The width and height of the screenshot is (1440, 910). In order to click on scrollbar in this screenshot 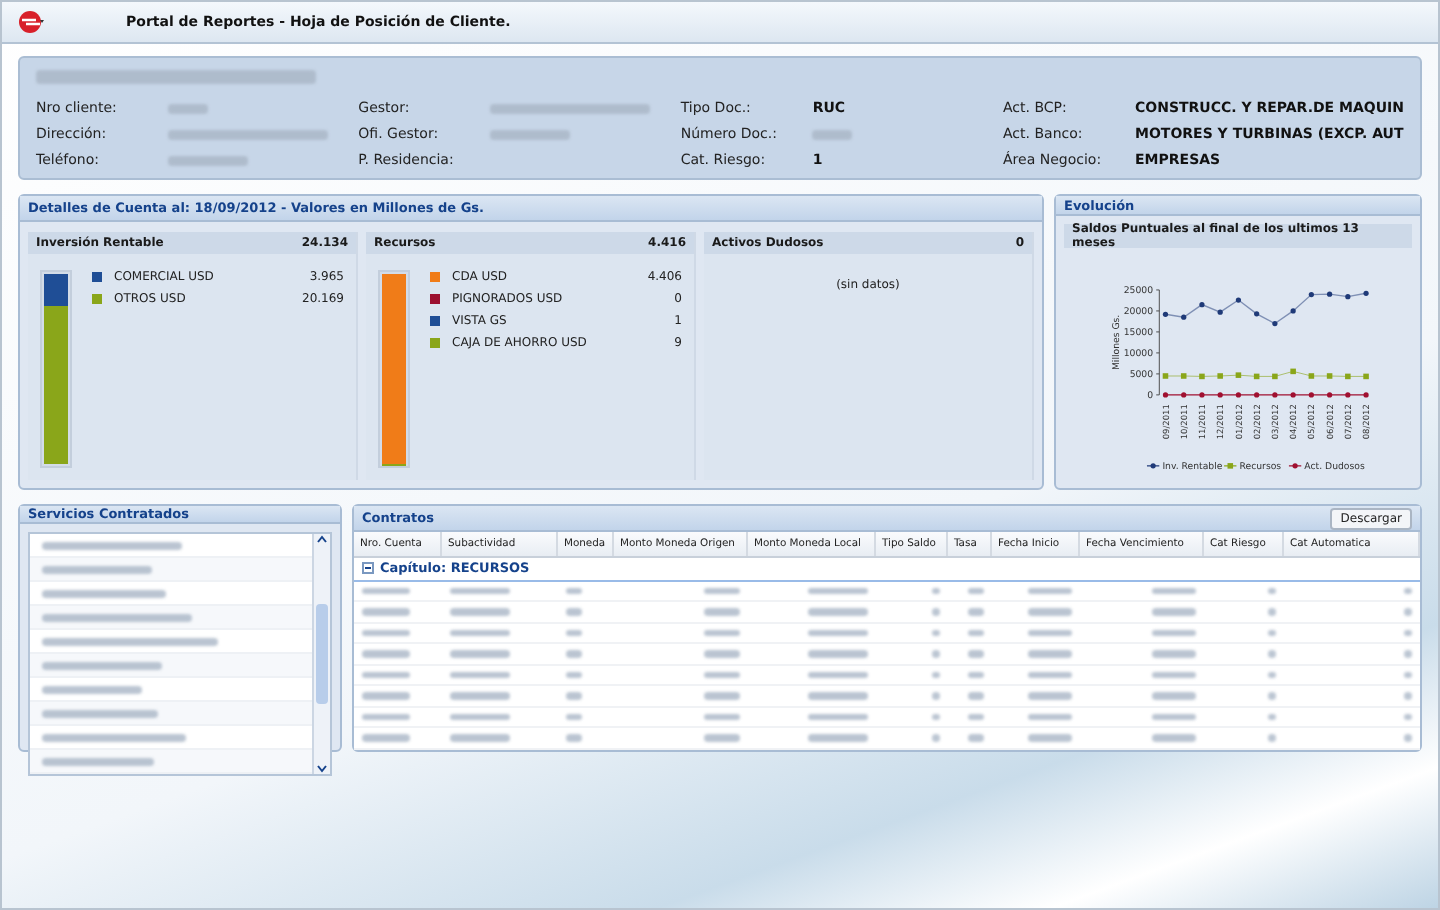, I will do `click(321, 654)`.